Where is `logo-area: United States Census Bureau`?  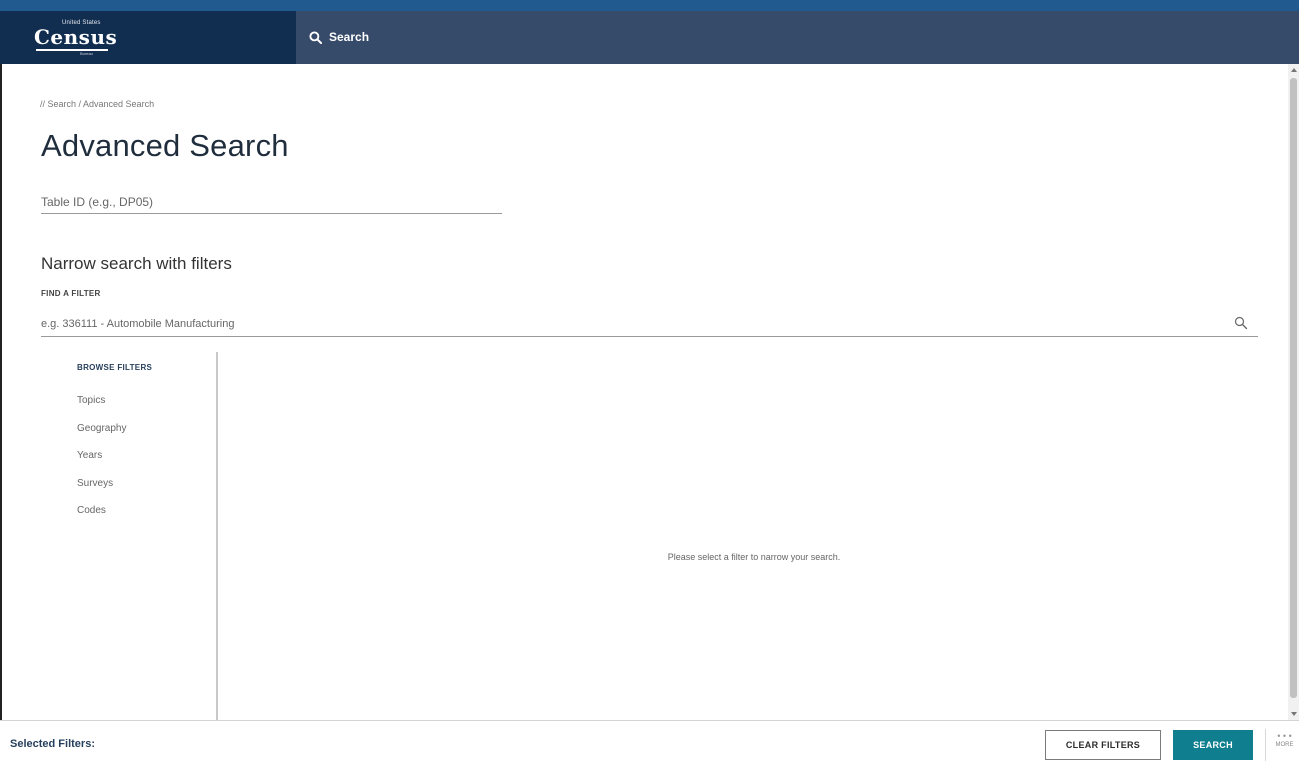
logo-area: United States Census Bureau is located at coordinates (148, 37).